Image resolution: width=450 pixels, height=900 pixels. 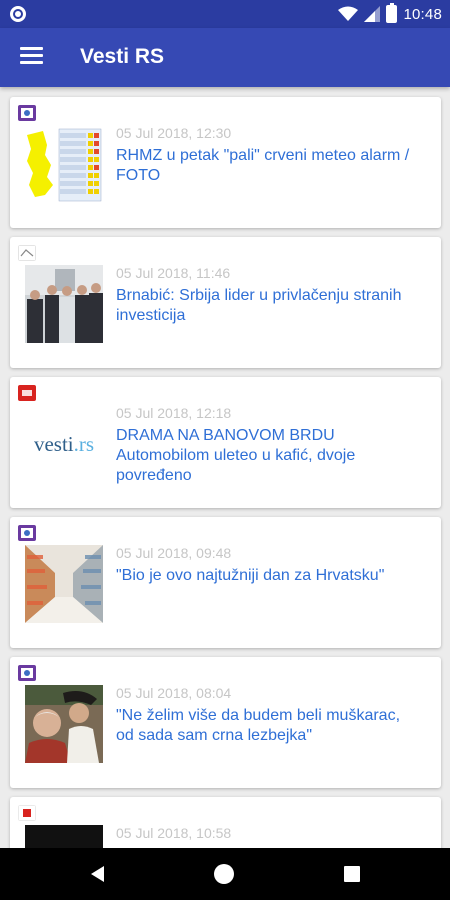 What do you see at coordinates (64, 304) in the screenshot?
I see `group-photo-thumbnail` at bounding box center [64, 304].